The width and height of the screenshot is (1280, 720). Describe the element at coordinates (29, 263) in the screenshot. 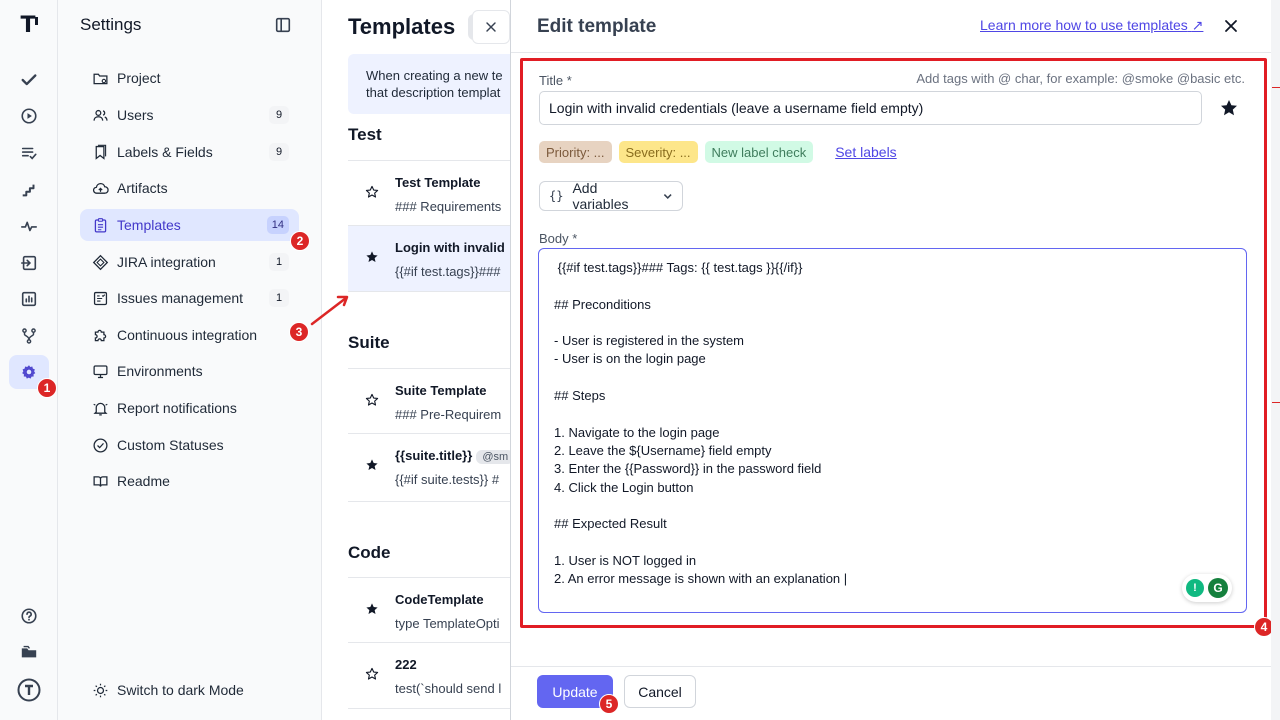

I see `import-icon` at that location.